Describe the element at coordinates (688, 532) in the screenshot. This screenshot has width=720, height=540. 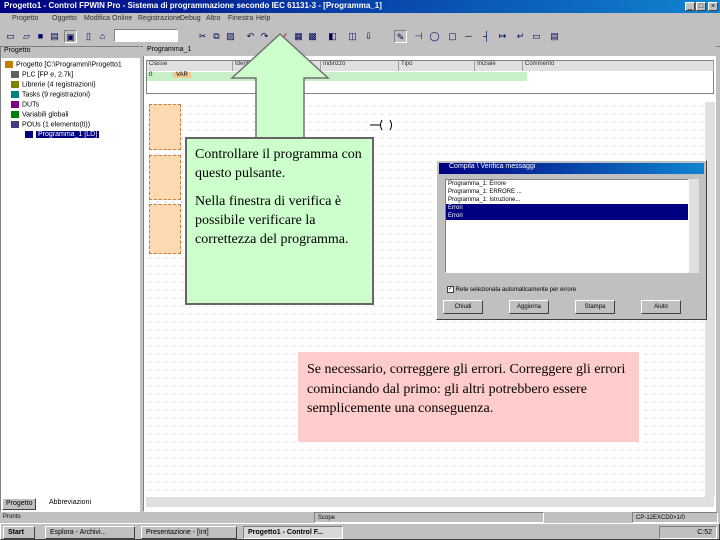
I see `system-tray: C:52` at that location.